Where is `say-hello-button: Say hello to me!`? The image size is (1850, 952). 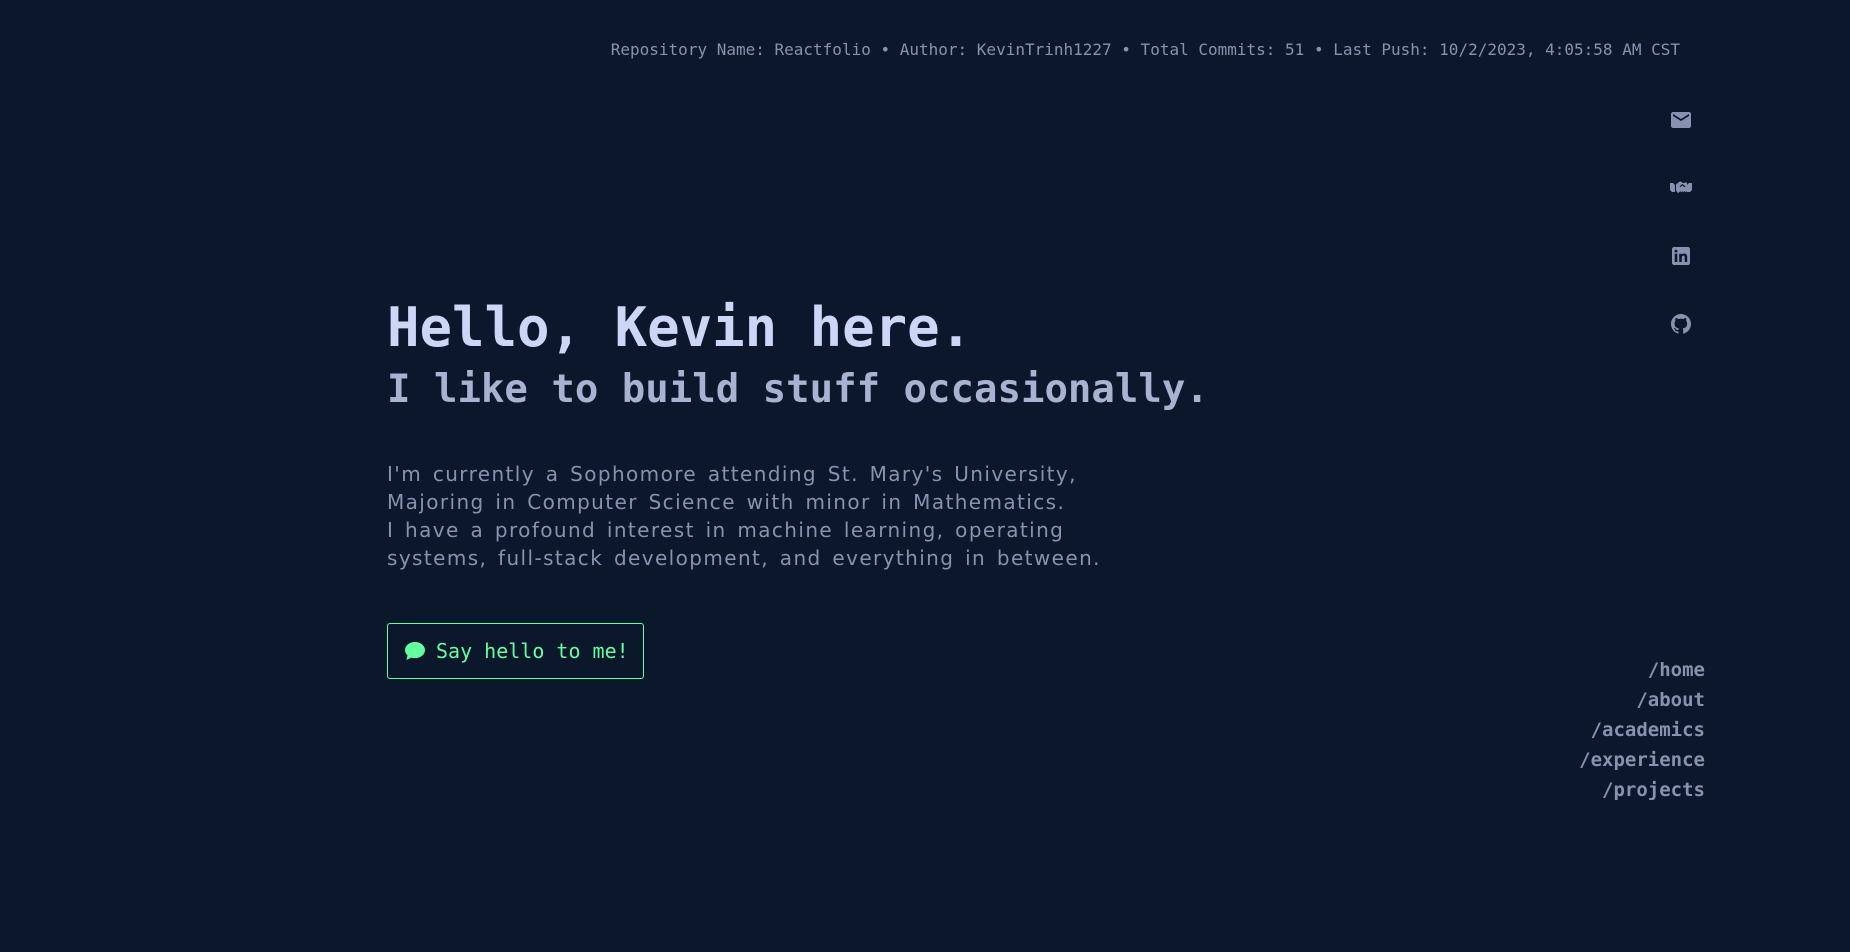 say-hello-button: Say hello to me! is located at coordinates (515, 651).